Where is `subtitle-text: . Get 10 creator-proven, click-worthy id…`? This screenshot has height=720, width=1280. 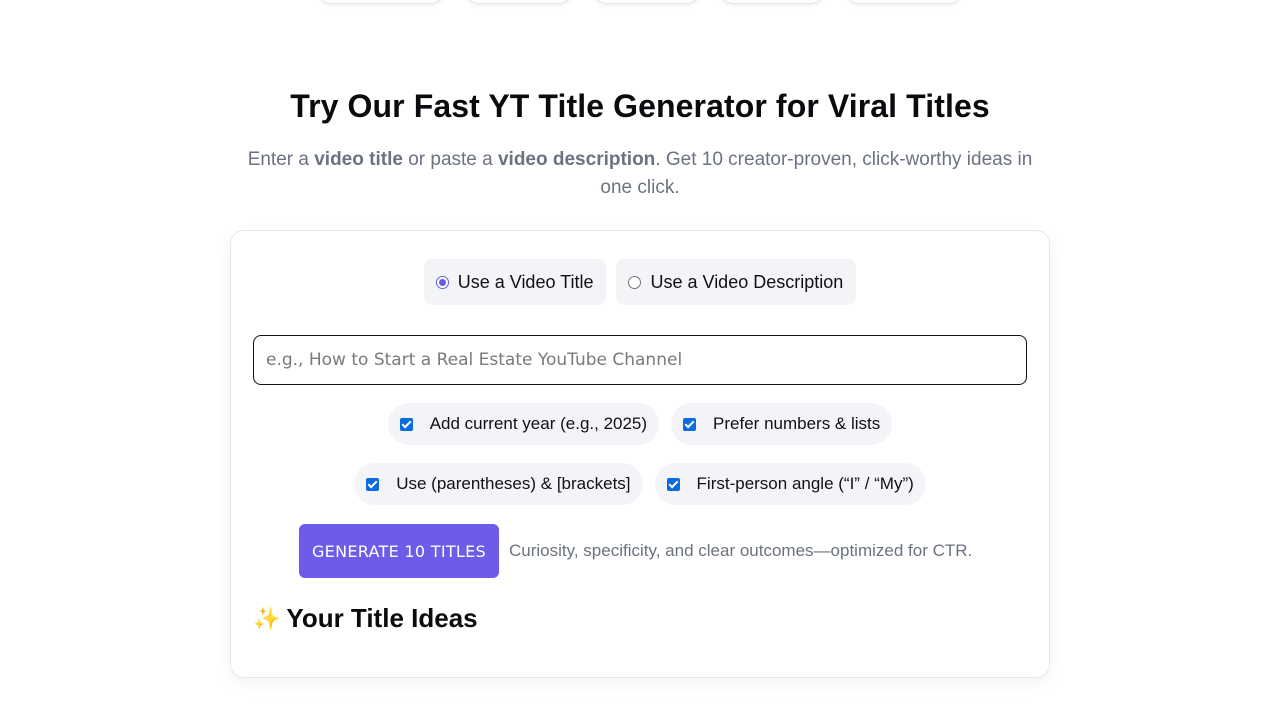
subtitle-text: . Get 10 creator-proven, click-worthy id… is located at coordinates (816, 173).